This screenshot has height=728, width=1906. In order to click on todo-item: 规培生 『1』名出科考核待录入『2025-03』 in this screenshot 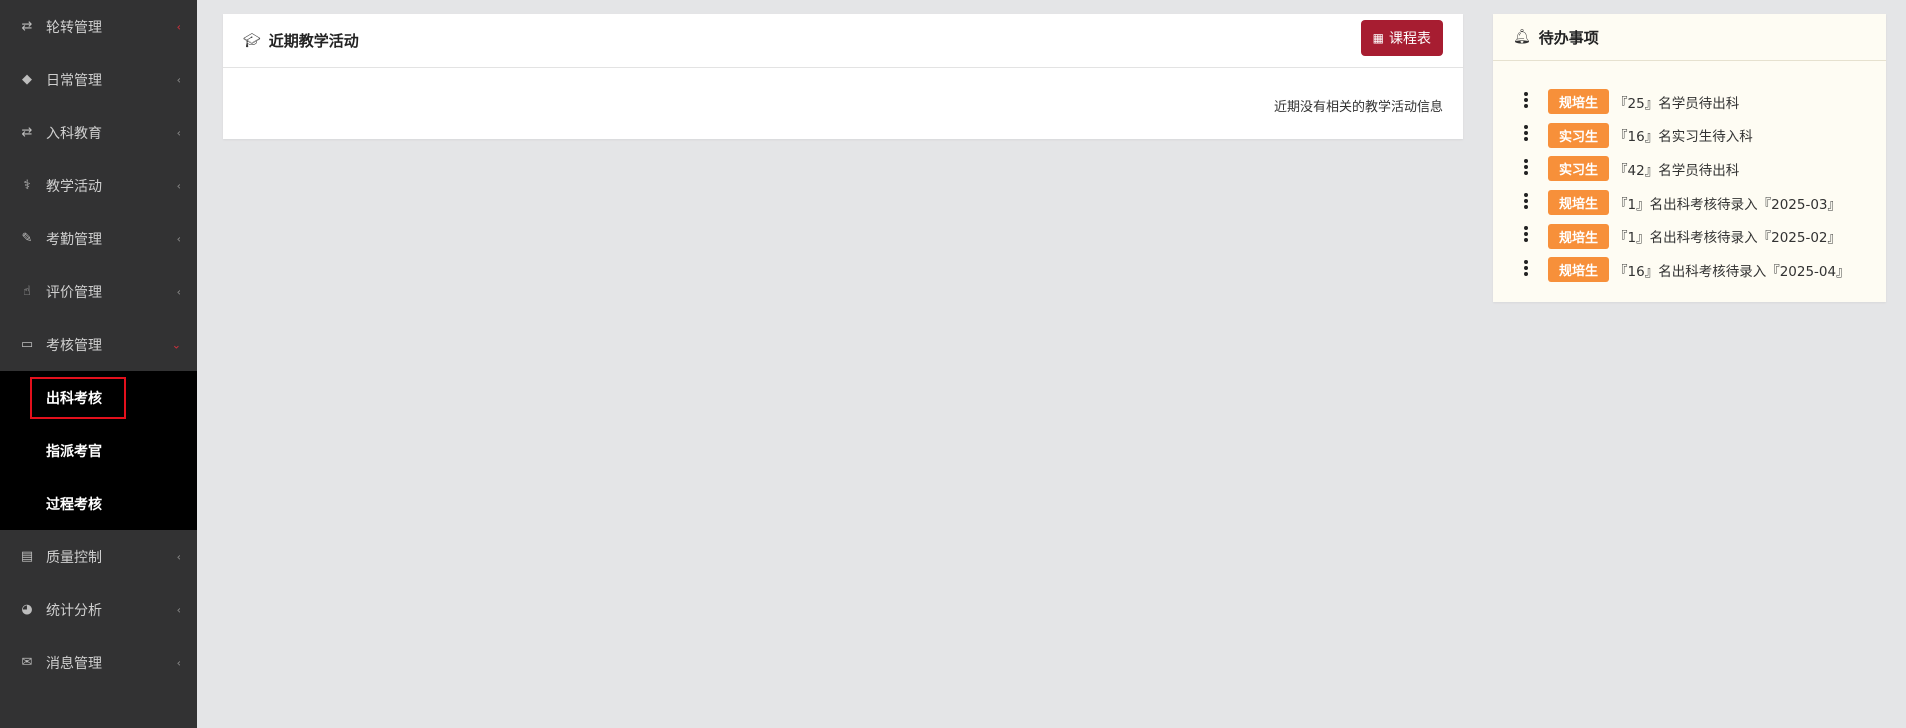, I will do `click(1689, 203)`.